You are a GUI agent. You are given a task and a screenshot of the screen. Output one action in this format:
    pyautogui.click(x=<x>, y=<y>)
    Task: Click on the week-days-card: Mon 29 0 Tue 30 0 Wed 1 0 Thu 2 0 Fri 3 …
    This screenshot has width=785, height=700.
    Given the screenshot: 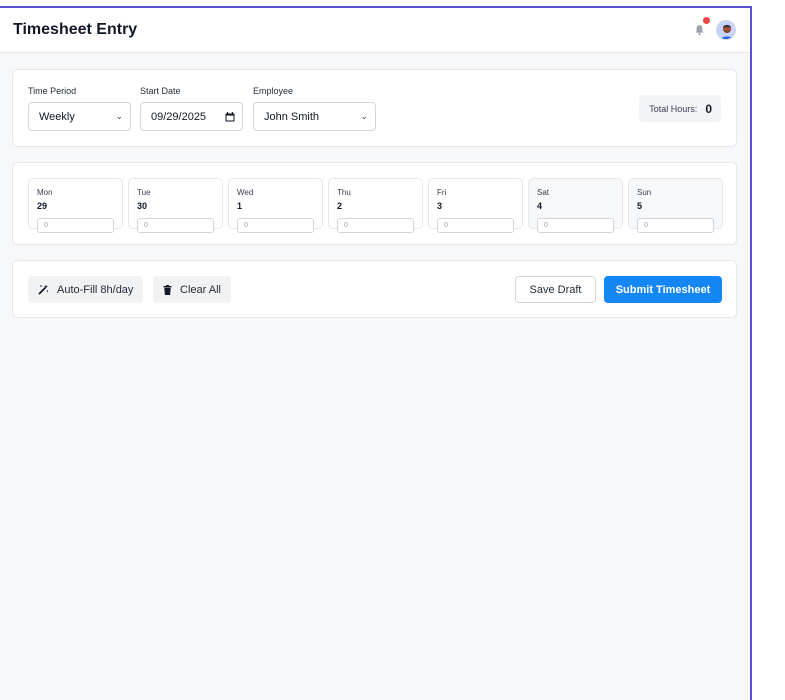 What is the action you would take?
    pyautogui.click(x=374, y=203)
    